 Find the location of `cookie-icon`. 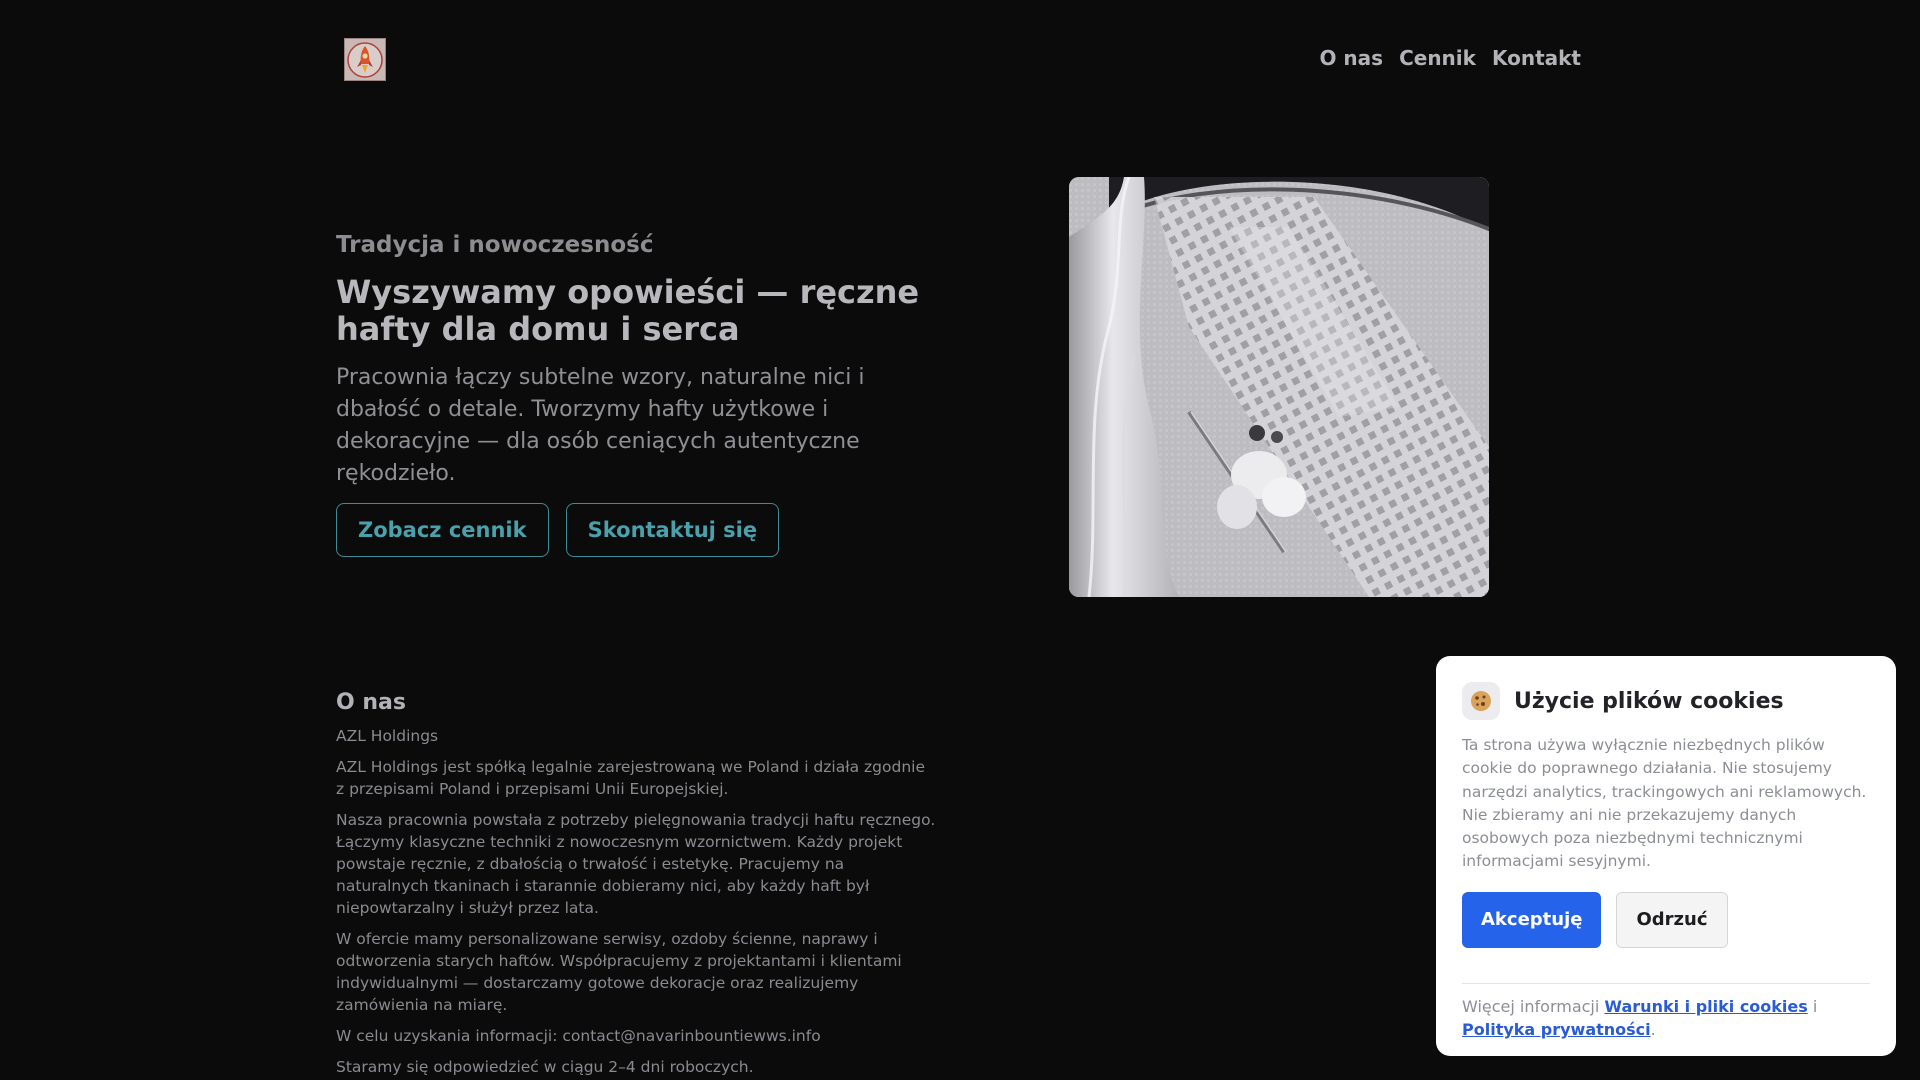

cookie-icon is located at coordinates (1481, 701).